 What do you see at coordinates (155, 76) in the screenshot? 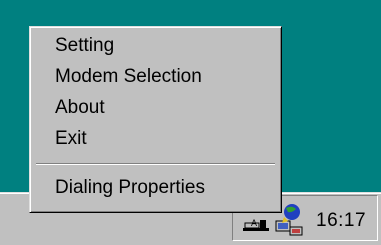
I see `menu-item-modem-selection: Modem Selection` at bounding box center [155, 76].